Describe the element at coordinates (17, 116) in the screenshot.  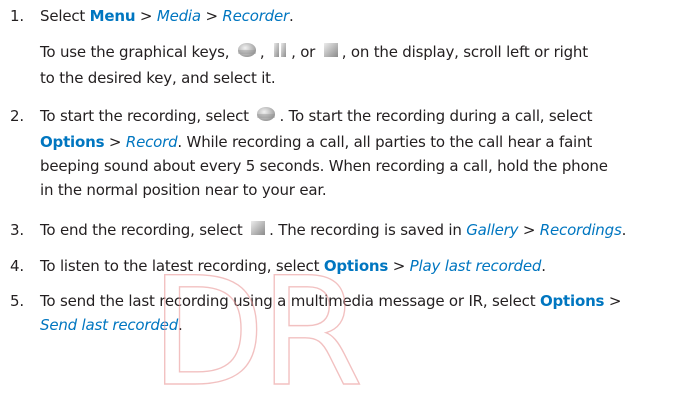
I see `step-number: 2.` at that location.